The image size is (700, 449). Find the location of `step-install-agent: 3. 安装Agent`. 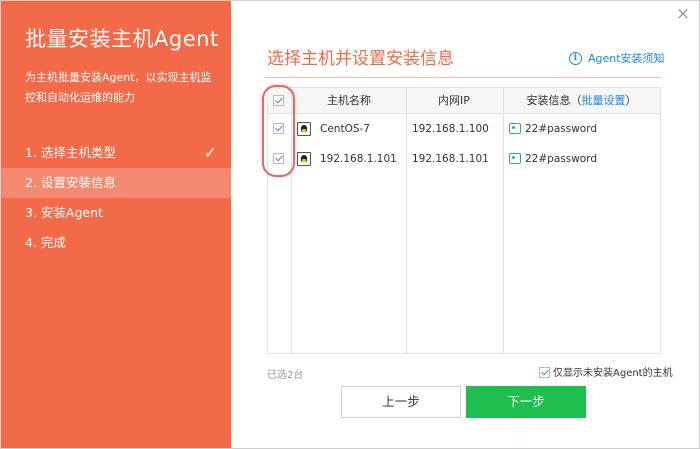

step-install-agent: 3. 安装Agent is located at coordinates (116, 213).